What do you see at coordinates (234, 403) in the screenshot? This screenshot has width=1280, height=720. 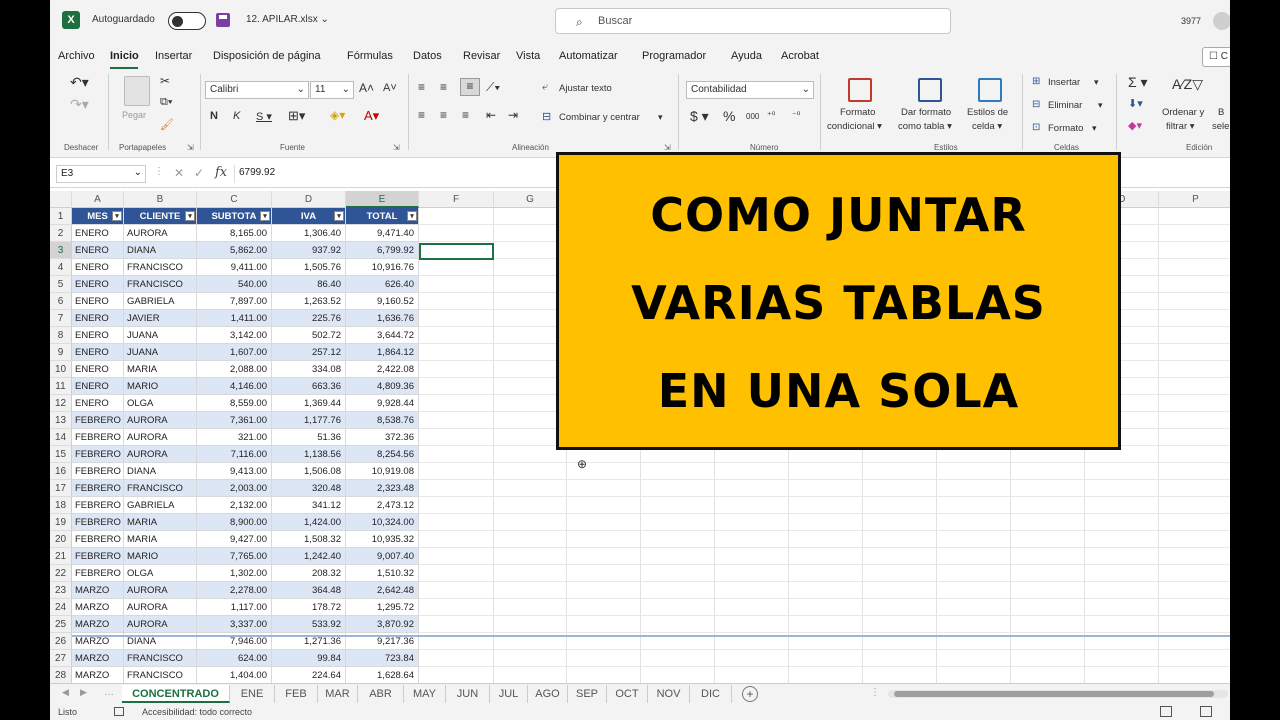 I see `table-cell: 8,559.00` at bounding box center [234, 403].